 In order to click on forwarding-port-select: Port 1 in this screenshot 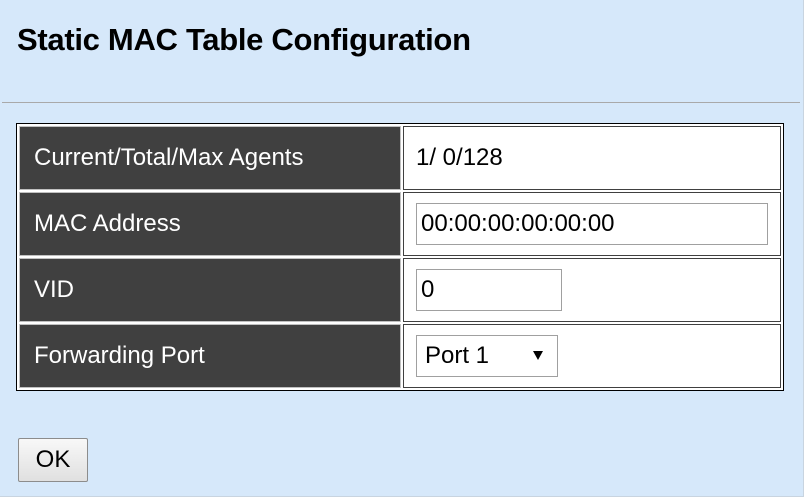, I will do `click(487, 356)`.